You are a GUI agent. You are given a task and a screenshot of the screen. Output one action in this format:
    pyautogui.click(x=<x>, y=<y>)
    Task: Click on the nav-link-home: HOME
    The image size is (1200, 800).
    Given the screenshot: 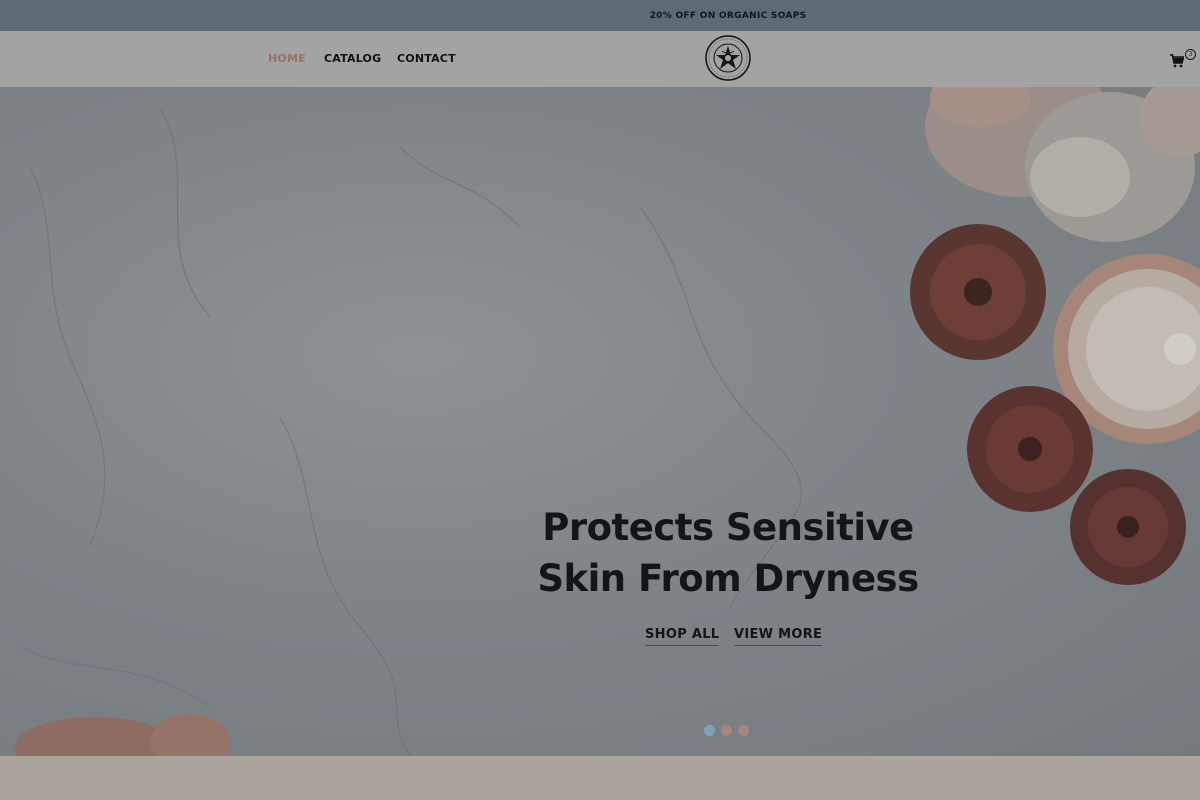 What is the action you would take?
    pyautogui.click(x=287, y=58)
    